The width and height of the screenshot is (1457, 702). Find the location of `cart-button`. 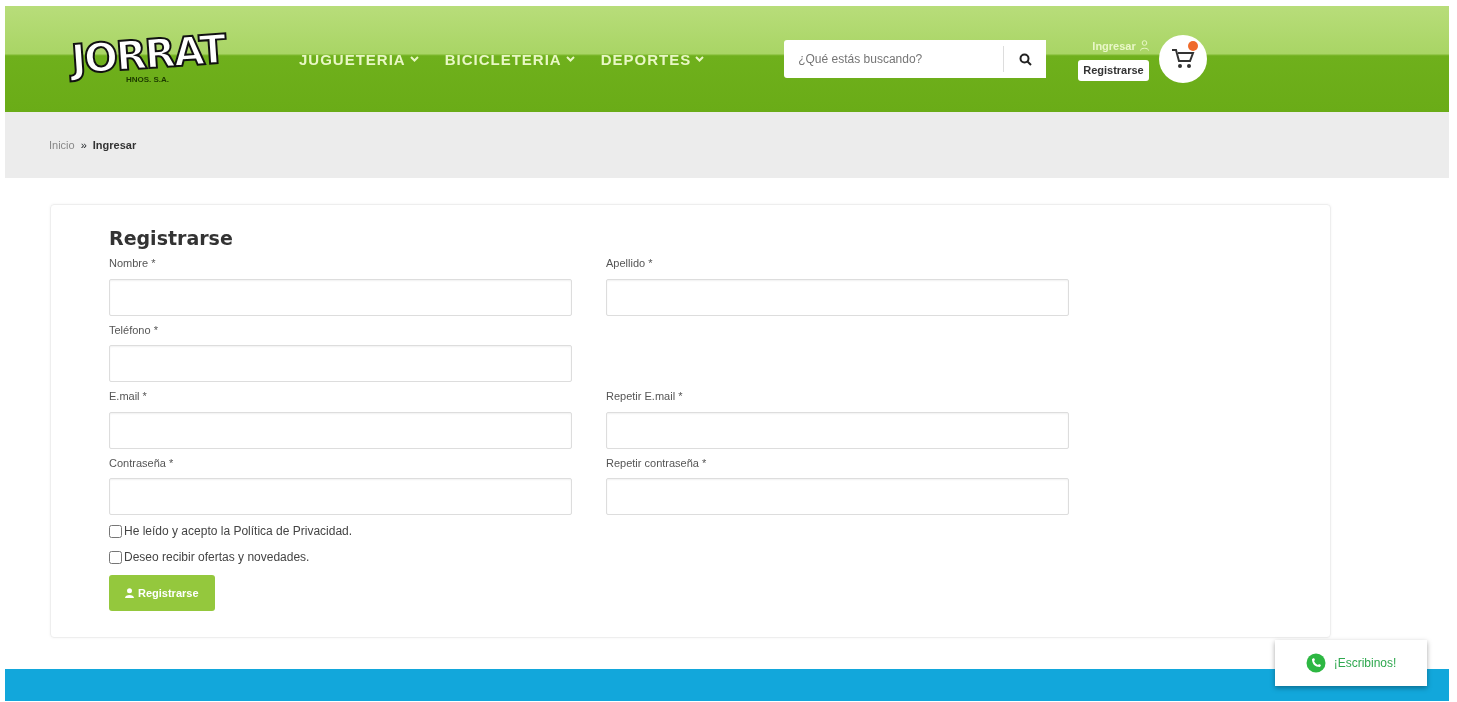

cart-button is located at coordinates (1182, 59).